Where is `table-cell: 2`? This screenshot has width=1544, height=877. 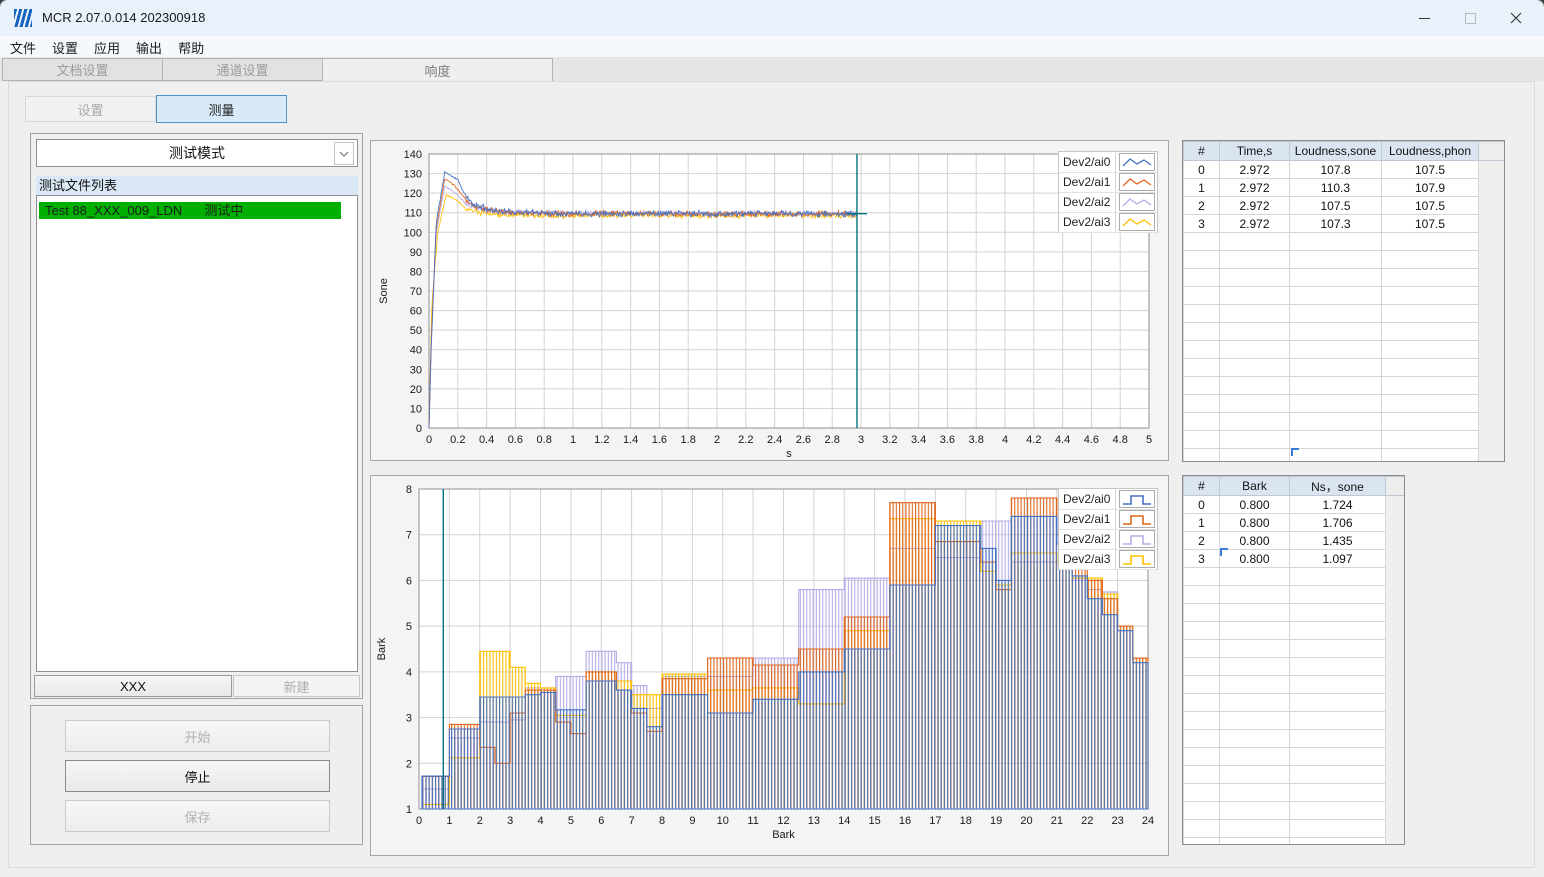 table-cell: 2 is located at coordinates (1201, 205).